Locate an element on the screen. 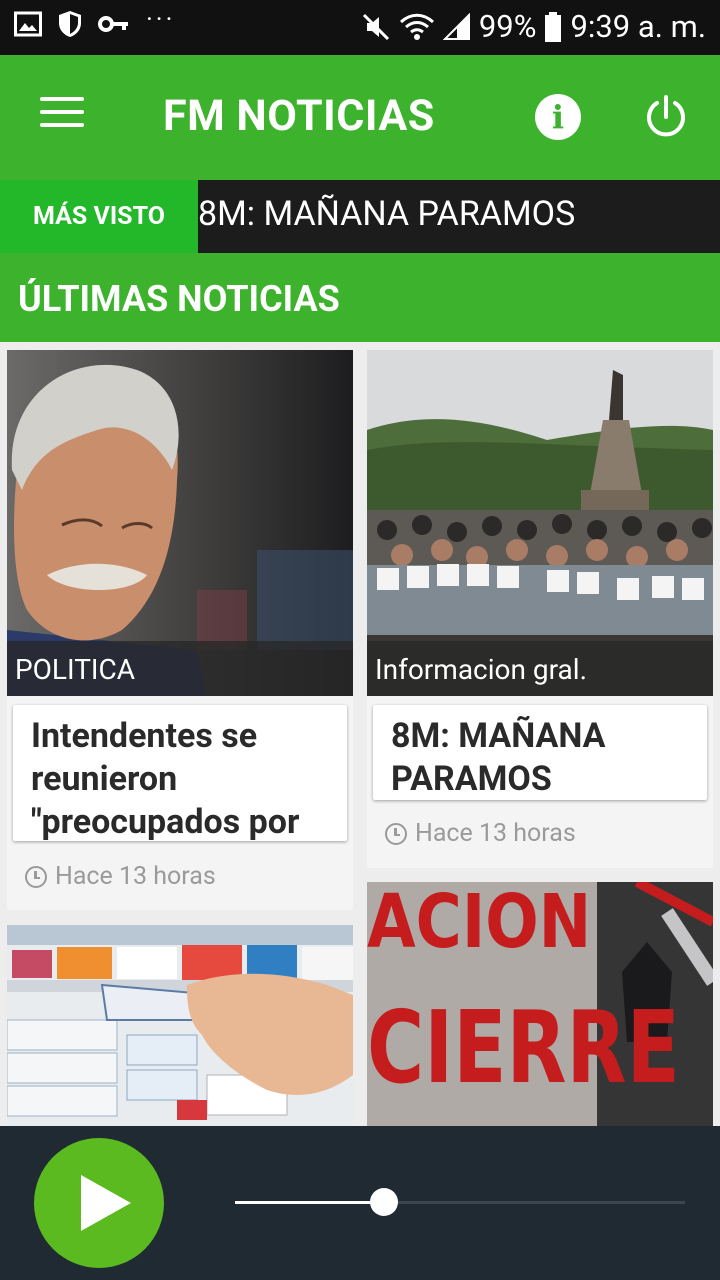  section-title: ÚLTIMAS NOTICIAS is located at coordinates (179, 299).